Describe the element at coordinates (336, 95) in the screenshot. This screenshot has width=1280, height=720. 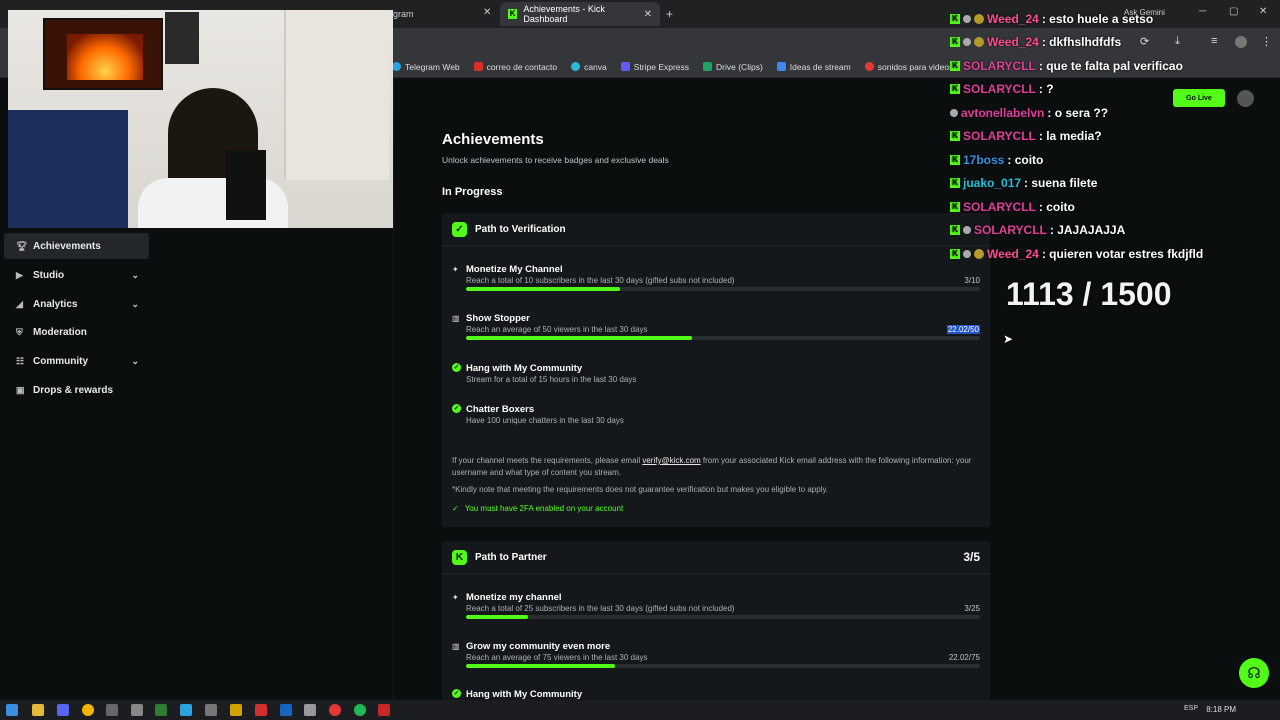
I see `shelf-image` at that location.